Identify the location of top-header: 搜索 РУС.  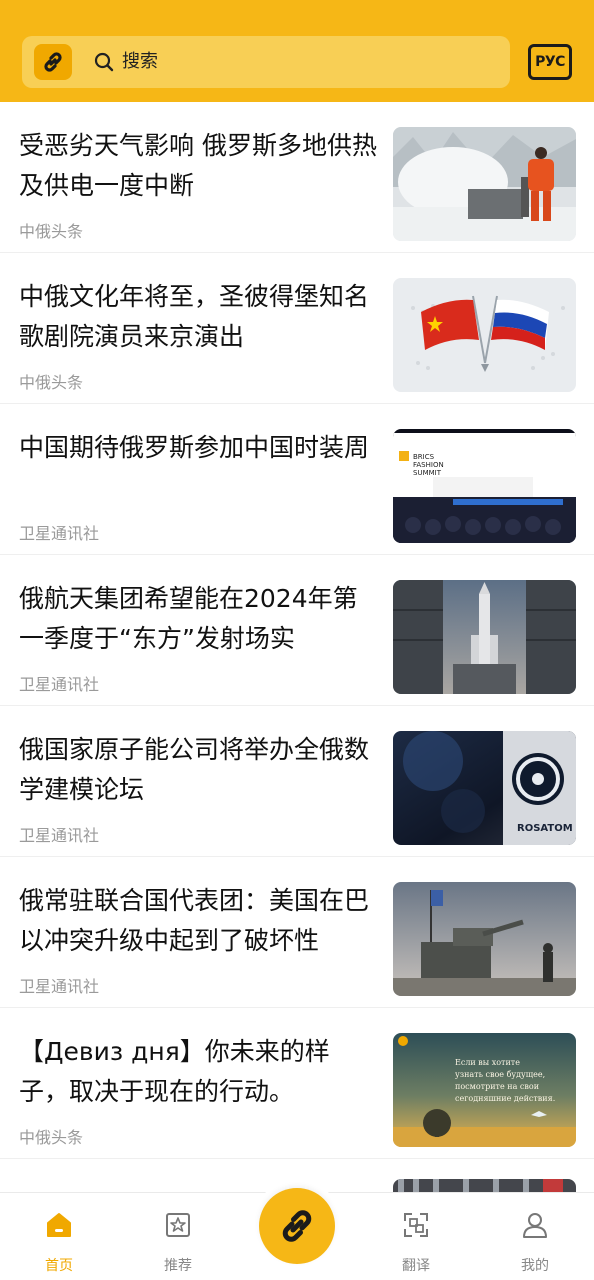
(297, 51).